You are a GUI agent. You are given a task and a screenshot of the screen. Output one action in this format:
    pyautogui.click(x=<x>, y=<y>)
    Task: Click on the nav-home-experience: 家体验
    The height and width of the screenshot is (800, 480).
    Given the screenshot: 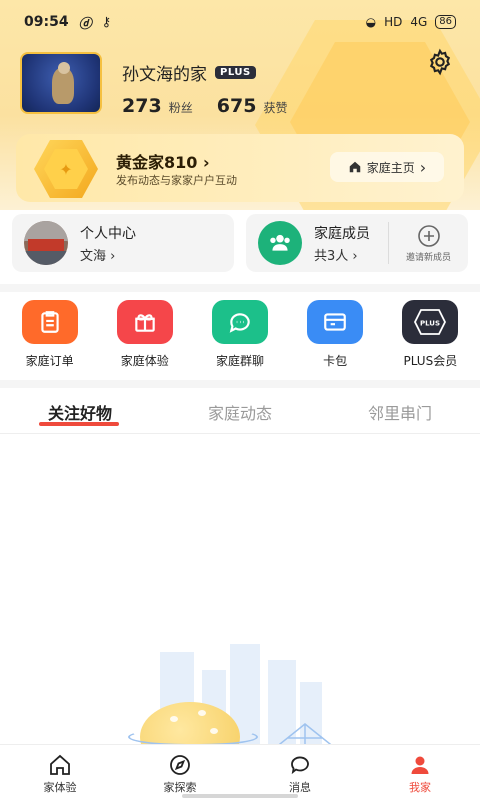 What is the action you would take?
    pyautogui.click(x=60, y=772)
    